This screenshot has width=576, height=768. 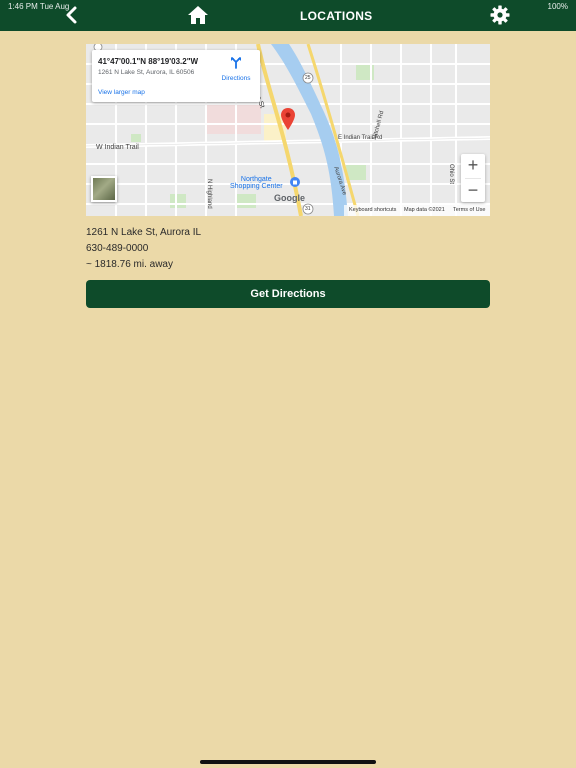 I want to click on map-directions-label: Directions, so click(x=236, y=78).